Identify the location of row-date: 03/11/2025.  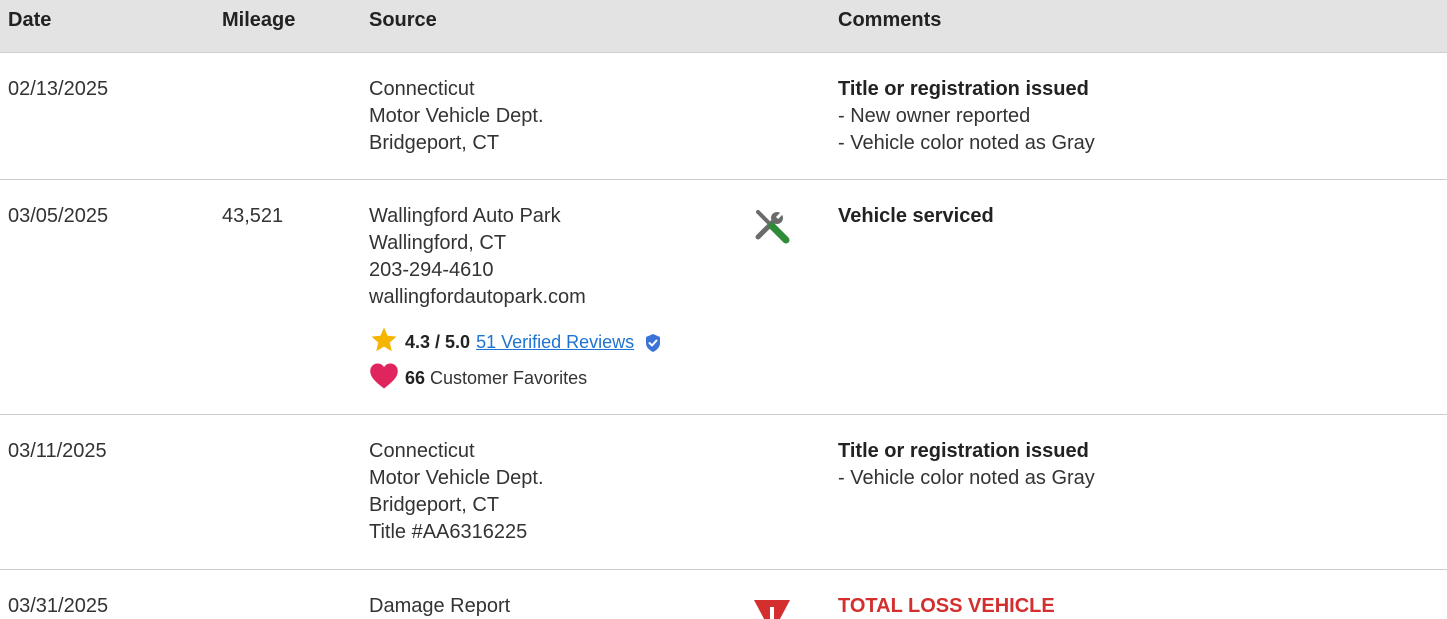
(57, 451).